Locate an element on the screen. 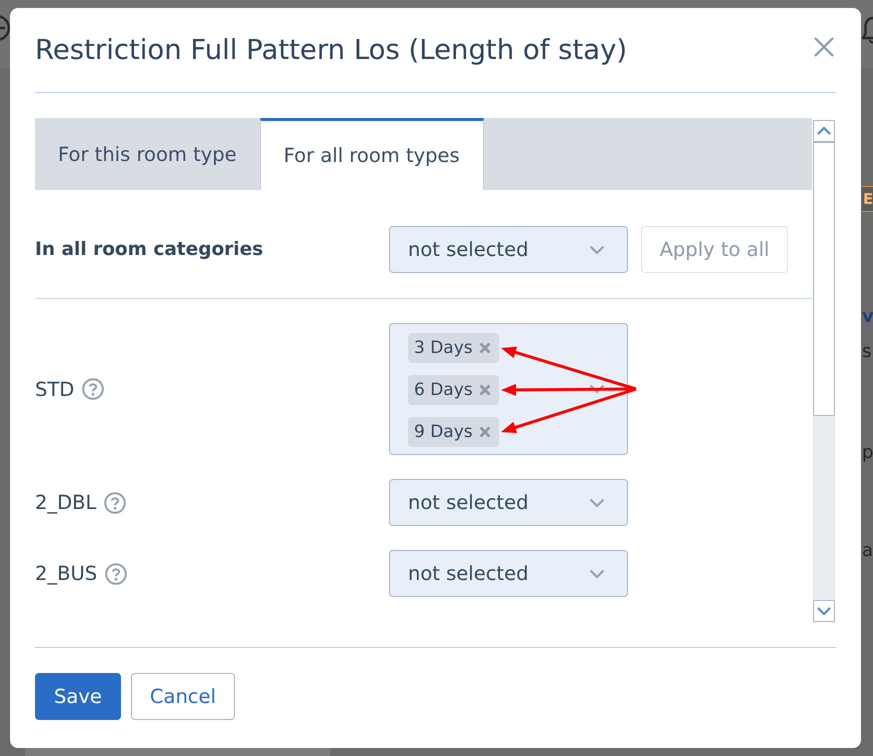  scroll-up-button is located at coordinates (824, 131).